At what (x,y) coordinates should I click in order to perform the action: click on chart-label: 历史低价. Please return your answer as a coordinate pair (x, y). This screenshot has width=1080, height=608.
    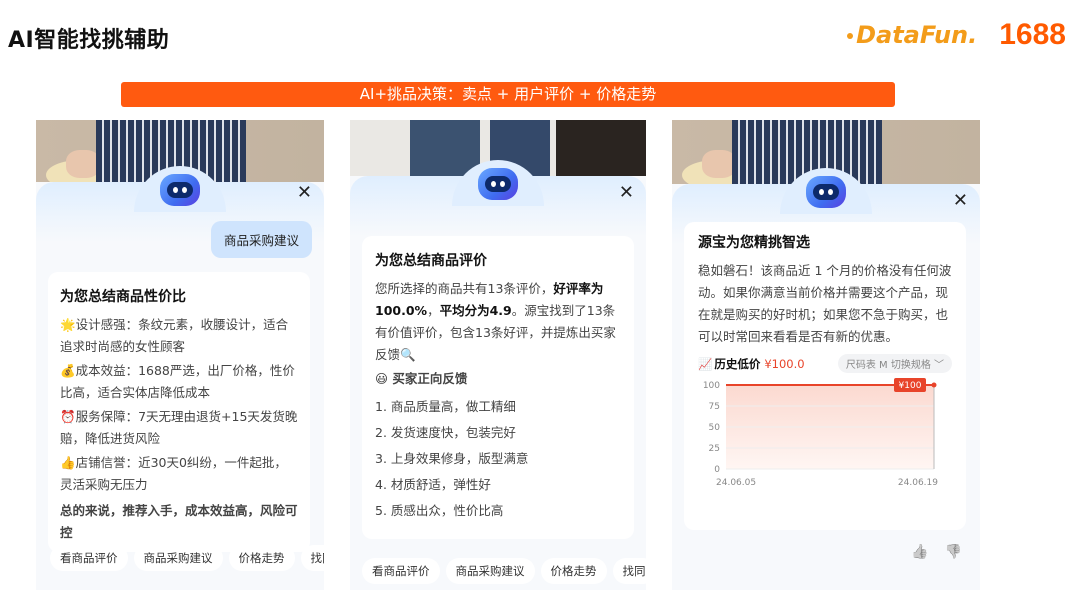
    Looking at the image, I should click on (737, 363).